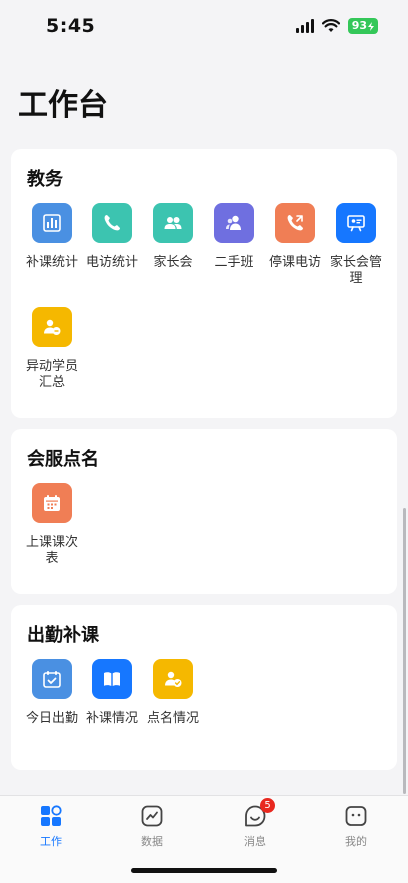 This screenshot has width=408, height=883. Describe the element at coordinates (330, 25) in the screenshot. I see `wifi-icon` at that location.